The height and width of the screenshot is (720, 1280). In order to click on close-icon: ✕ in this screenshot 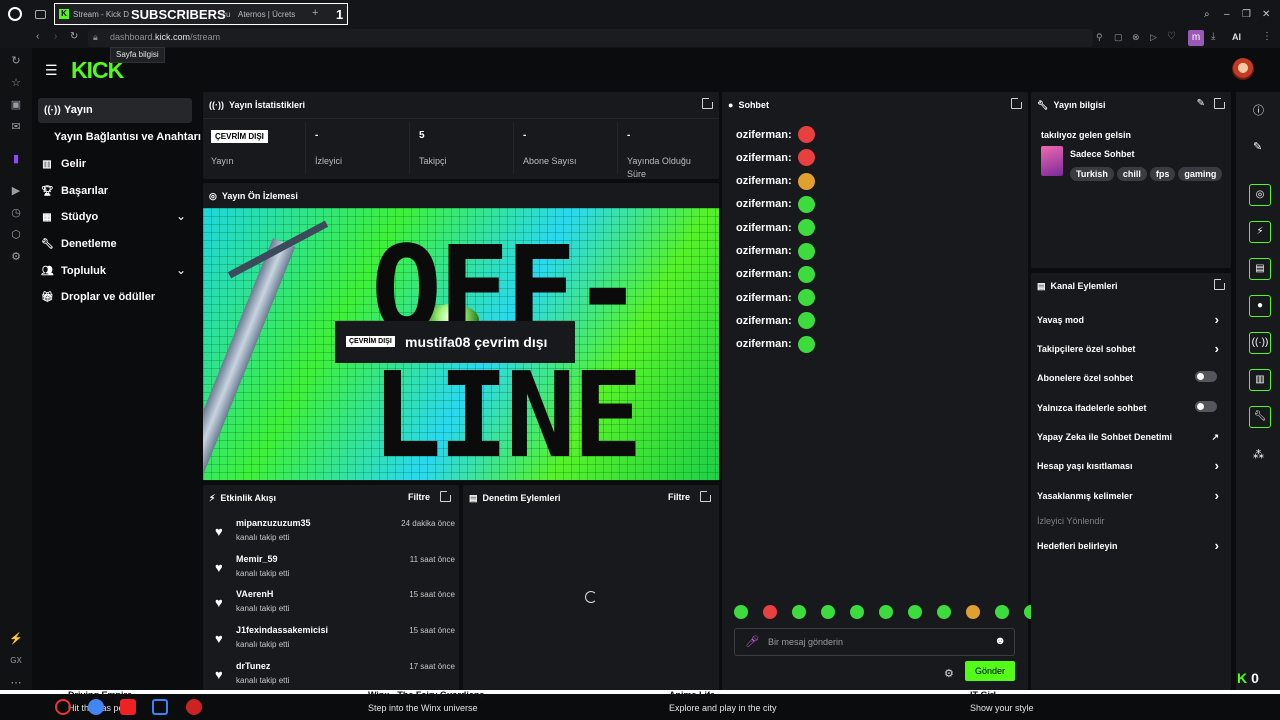, I will do `click(1266, 14)`.